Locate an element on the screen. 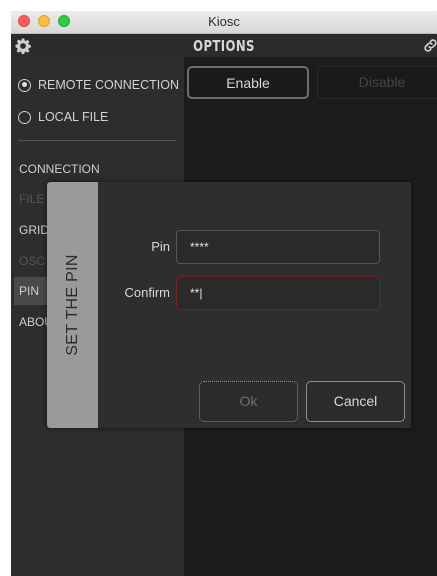 The height and width of the screenshot is (576, 437). disable-button: Disable is located at coordinates (377, 82).